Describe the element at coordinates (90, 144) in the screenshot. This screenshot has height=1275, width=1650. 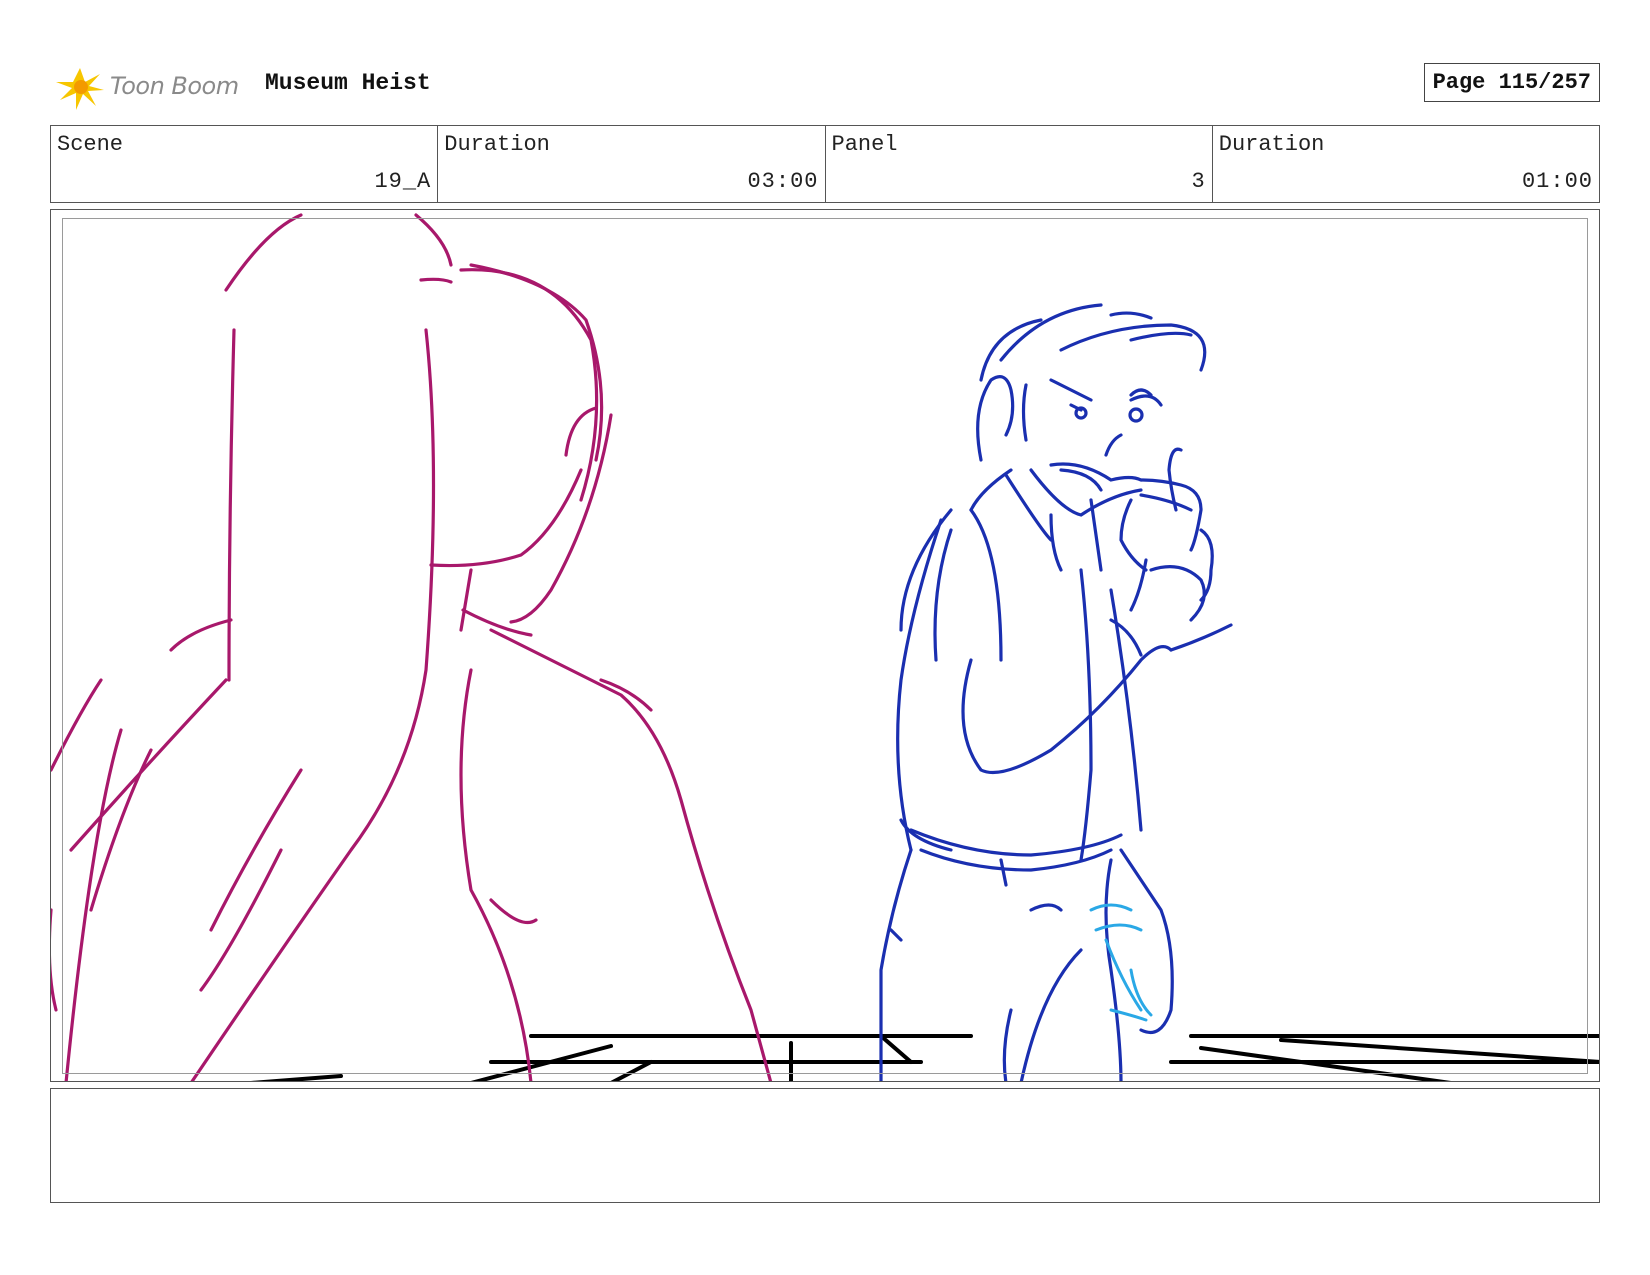
I see `scene-label: Scene` at that location.